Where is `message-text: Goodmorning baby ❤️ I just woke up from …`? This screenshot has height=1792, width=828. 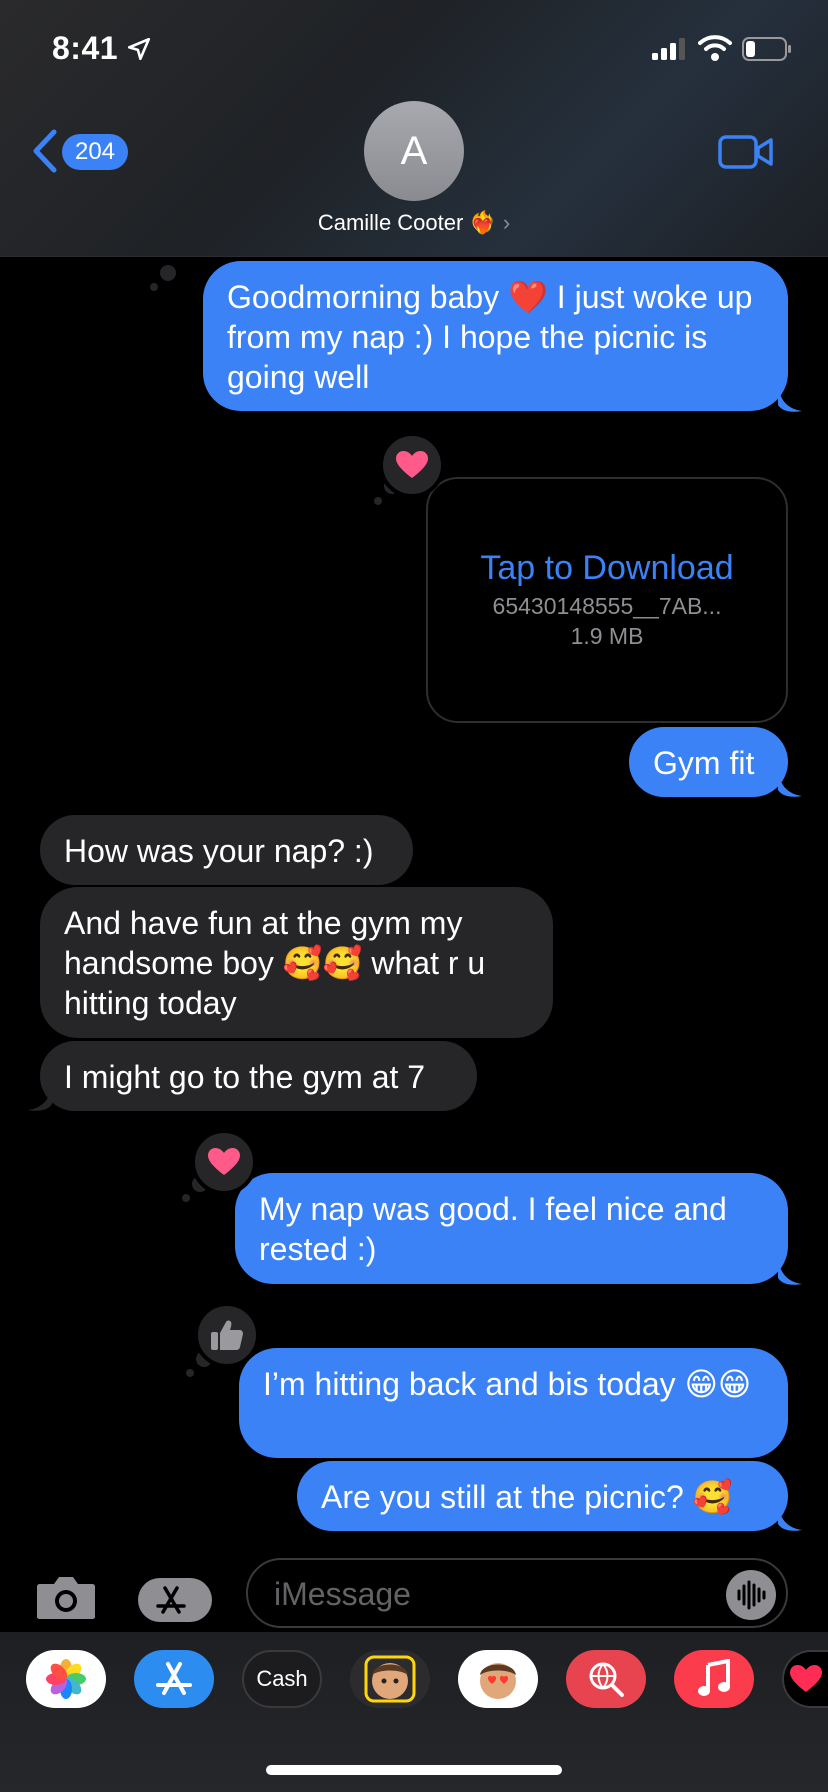
message-text: Goodmorning baby ❤️ I just woke up from … is located at coordinates (490, 337).